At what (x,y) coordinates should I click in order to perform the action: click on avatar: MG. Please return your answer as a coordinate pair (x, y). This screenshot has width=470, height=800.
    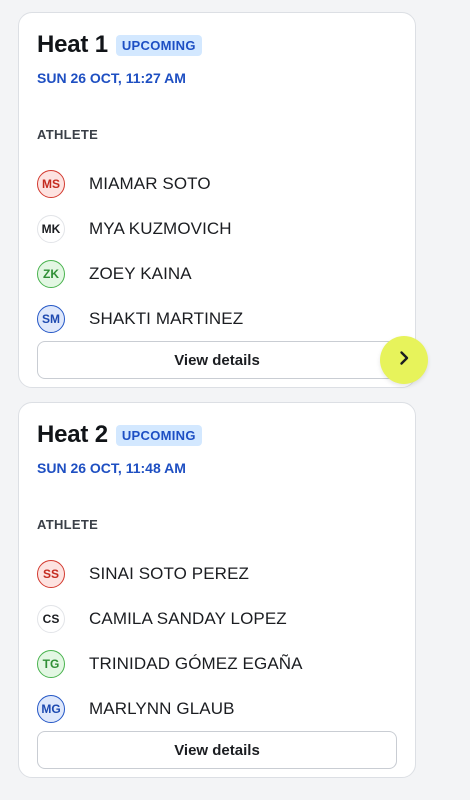
    Looking at the image, I should click on (51, 708).